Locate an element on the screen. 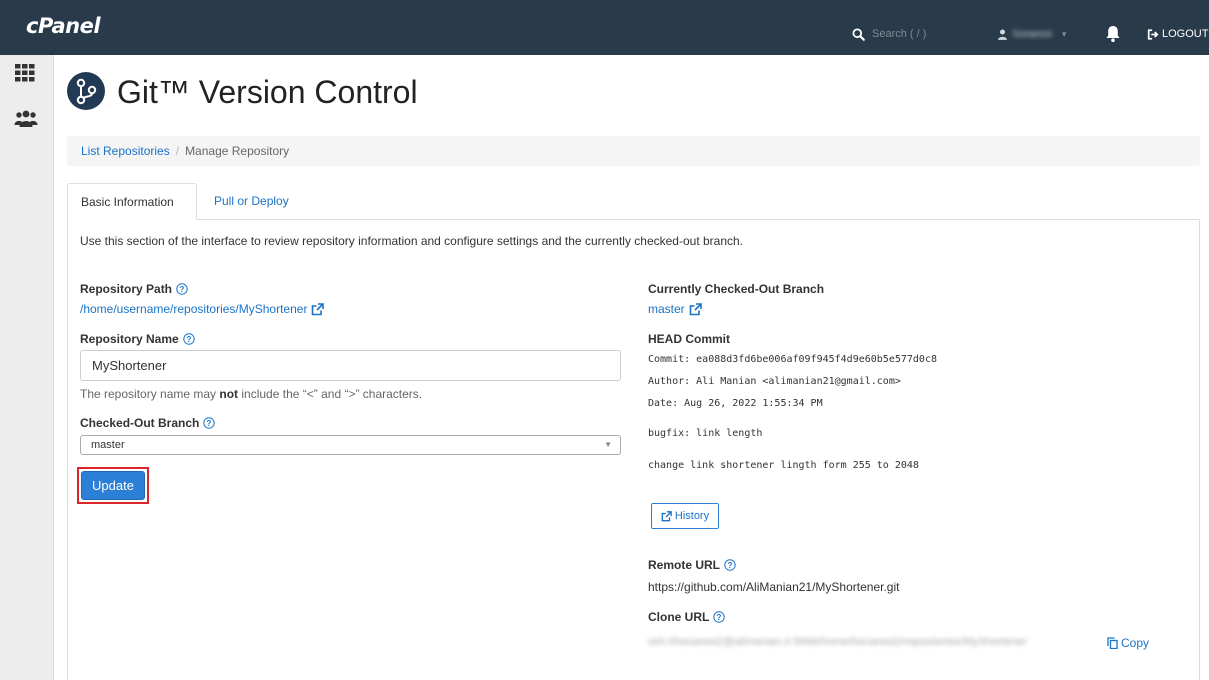 This screenshot has width=1209, height=680. repository-name-label-text: Repository Name is located at coordinates (129, 339).